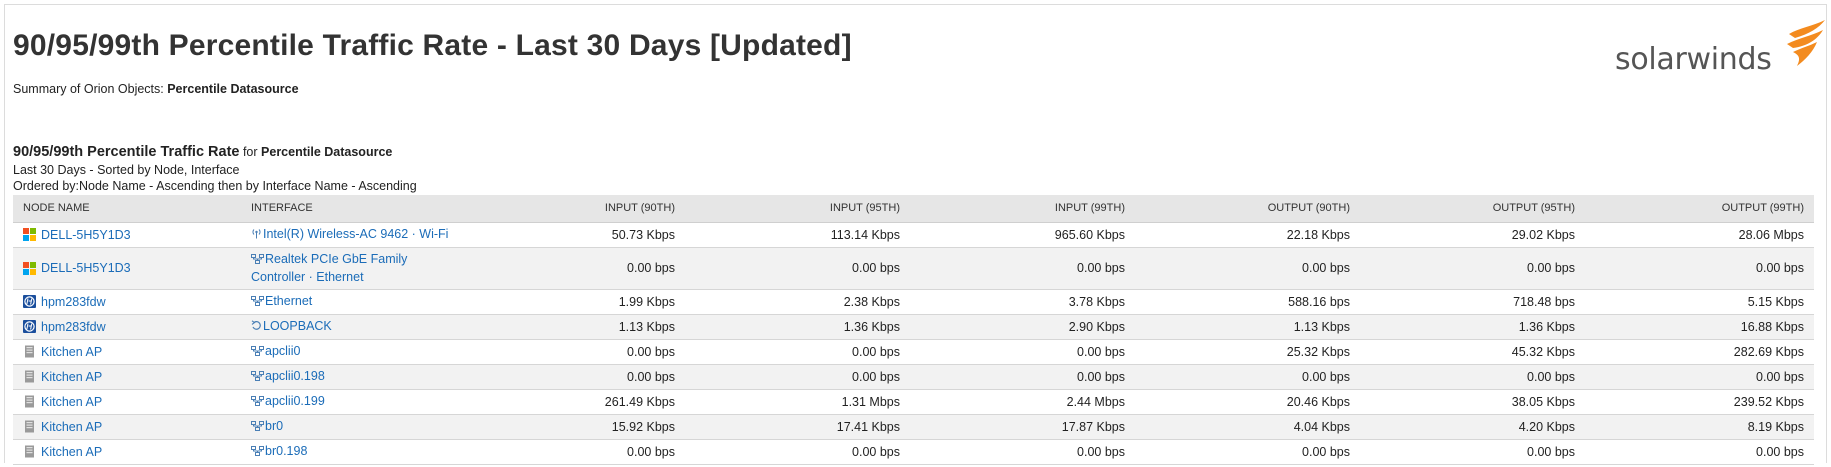 This screenshot has height=467, width=1831. I want to click on output-90th-value: 0.00 bps, so click(1247, 452).